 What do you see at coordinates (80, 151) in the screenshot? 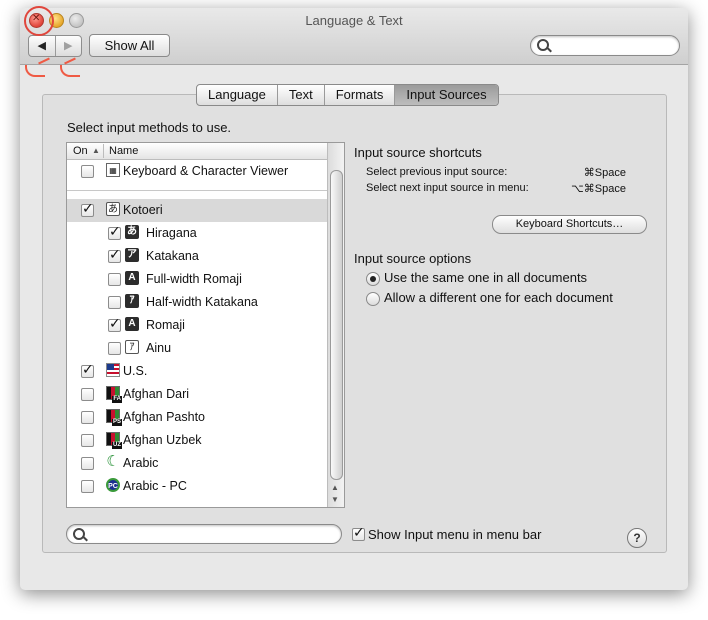
I see `column-header-on: On` at bounding box center [80, 151].